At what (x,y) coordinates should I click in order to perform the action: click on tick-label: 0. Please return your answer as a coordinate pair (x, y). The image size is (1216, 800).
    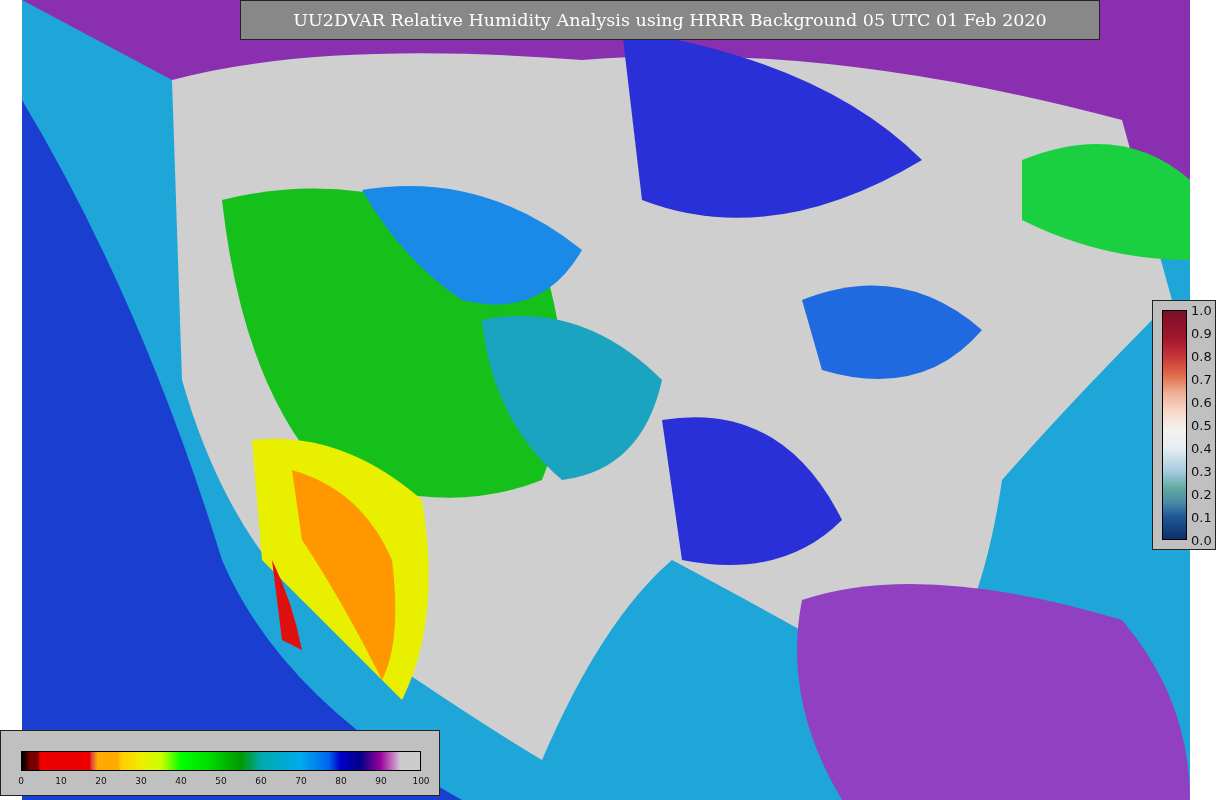
    Looking at the image, I should click on (21, 781).